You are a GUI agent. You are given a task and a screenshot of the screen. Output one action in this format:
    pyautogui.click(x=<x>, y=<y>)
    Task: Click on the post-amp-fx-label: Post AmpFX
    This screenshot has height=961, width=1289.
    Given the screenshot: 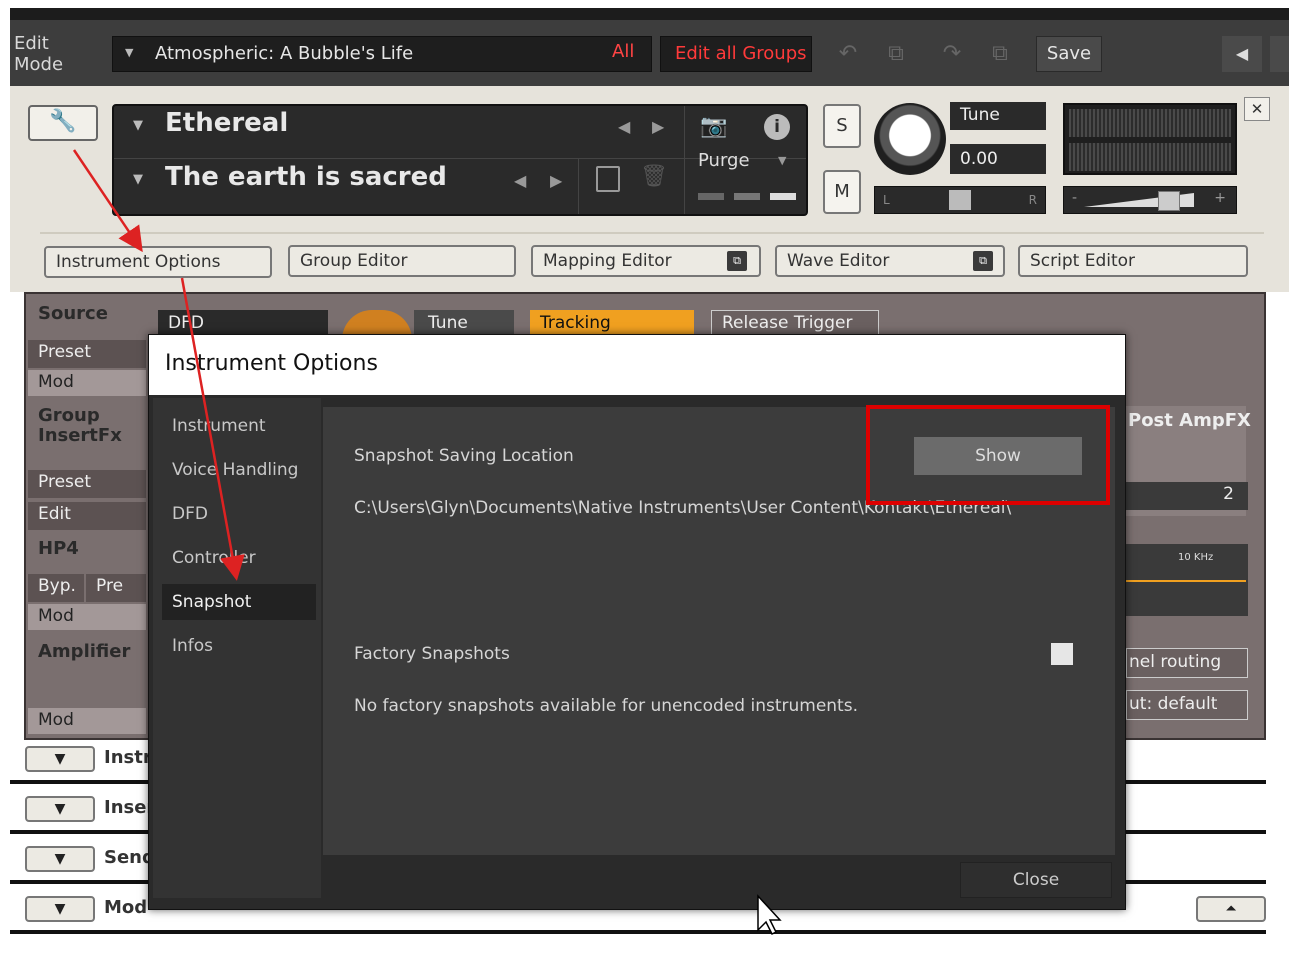 What is the action you would take?
    pyautogui.click(x=1189, y=420)
    